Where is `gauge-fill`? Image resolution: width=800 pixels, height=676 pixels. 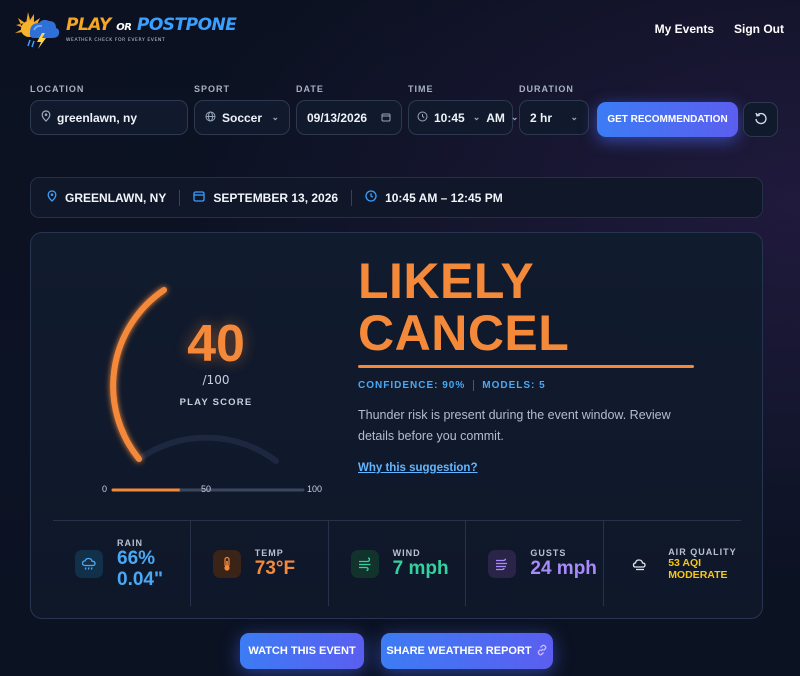
gauge-fill is located at coordinates (138, 374).